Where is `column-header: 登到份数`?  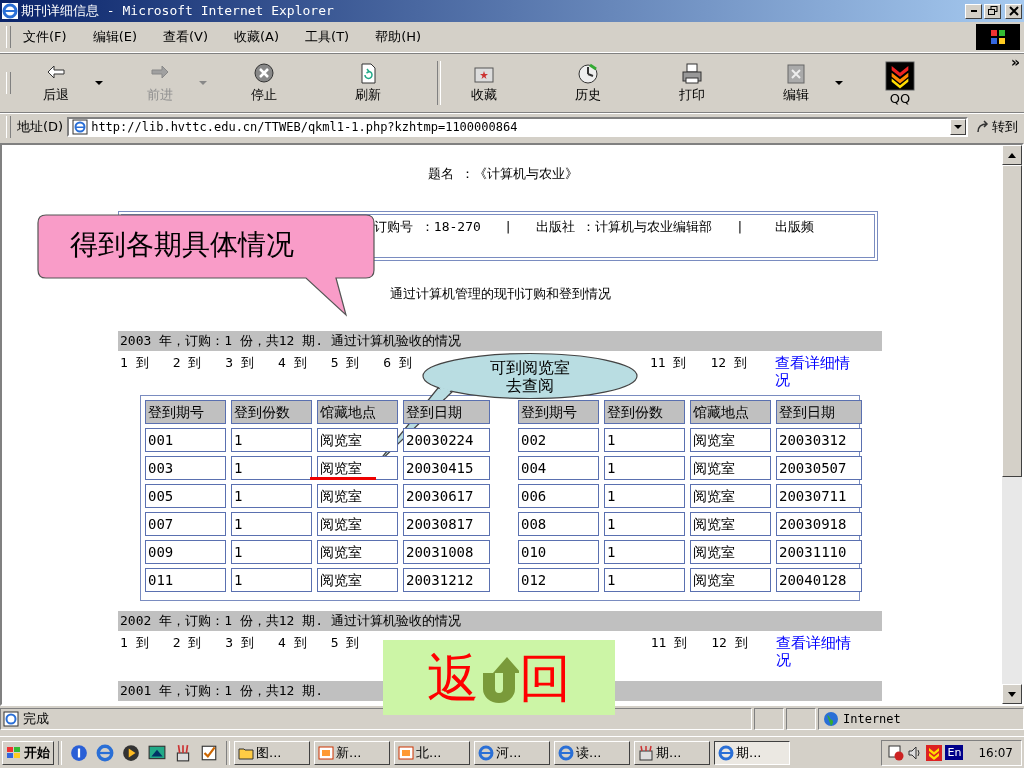 column-header: 登到份数 is located at coordinates (644, 412).